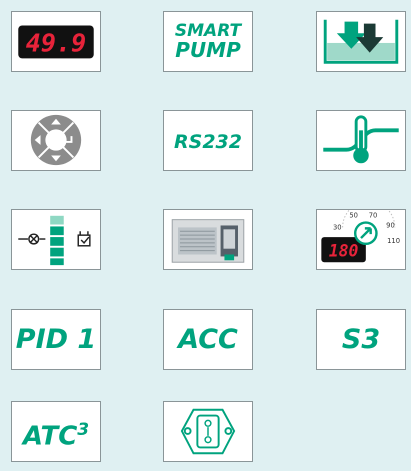 The image size is (411, 471). I want to click on keypad-tile, so click(56, 140).